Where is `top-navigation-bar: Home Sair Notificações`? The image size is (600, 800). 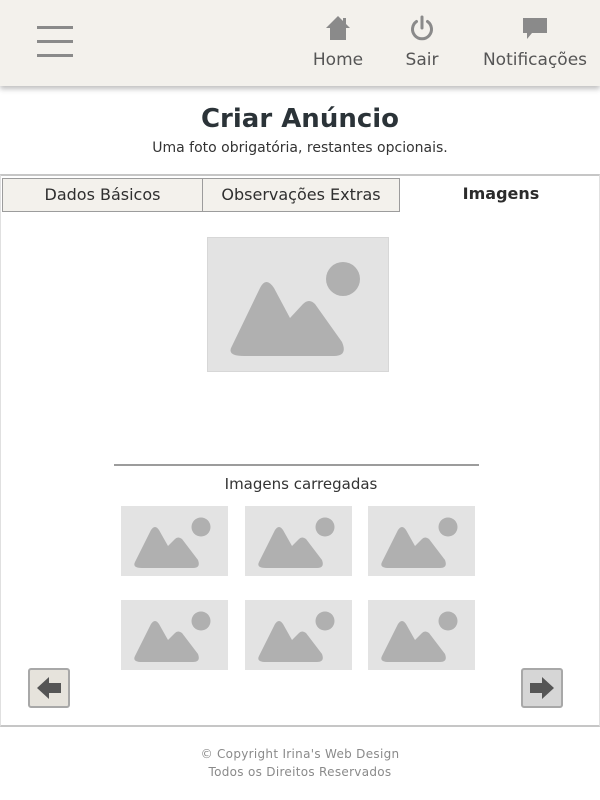
top-navigation-bar: Home Sair Notificações is located at coordinates (300, 43).